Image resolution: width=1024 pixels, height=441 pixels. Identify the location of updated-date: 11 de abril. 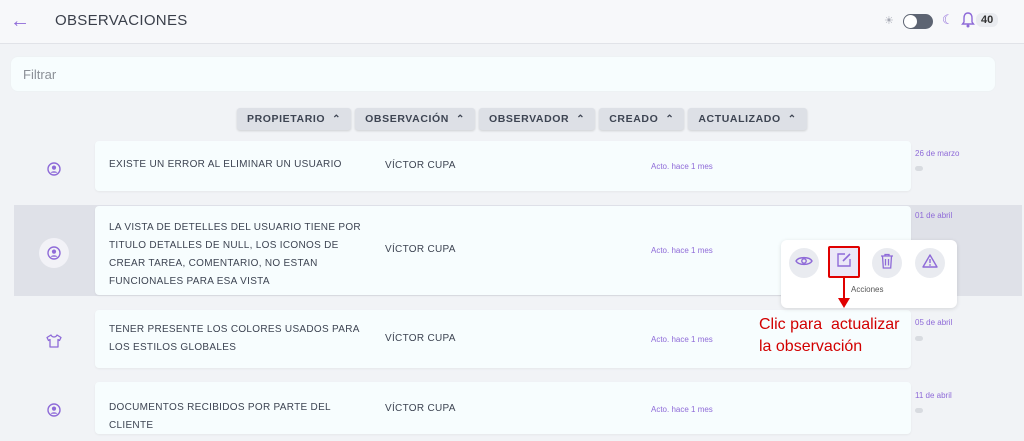
(933, 395).